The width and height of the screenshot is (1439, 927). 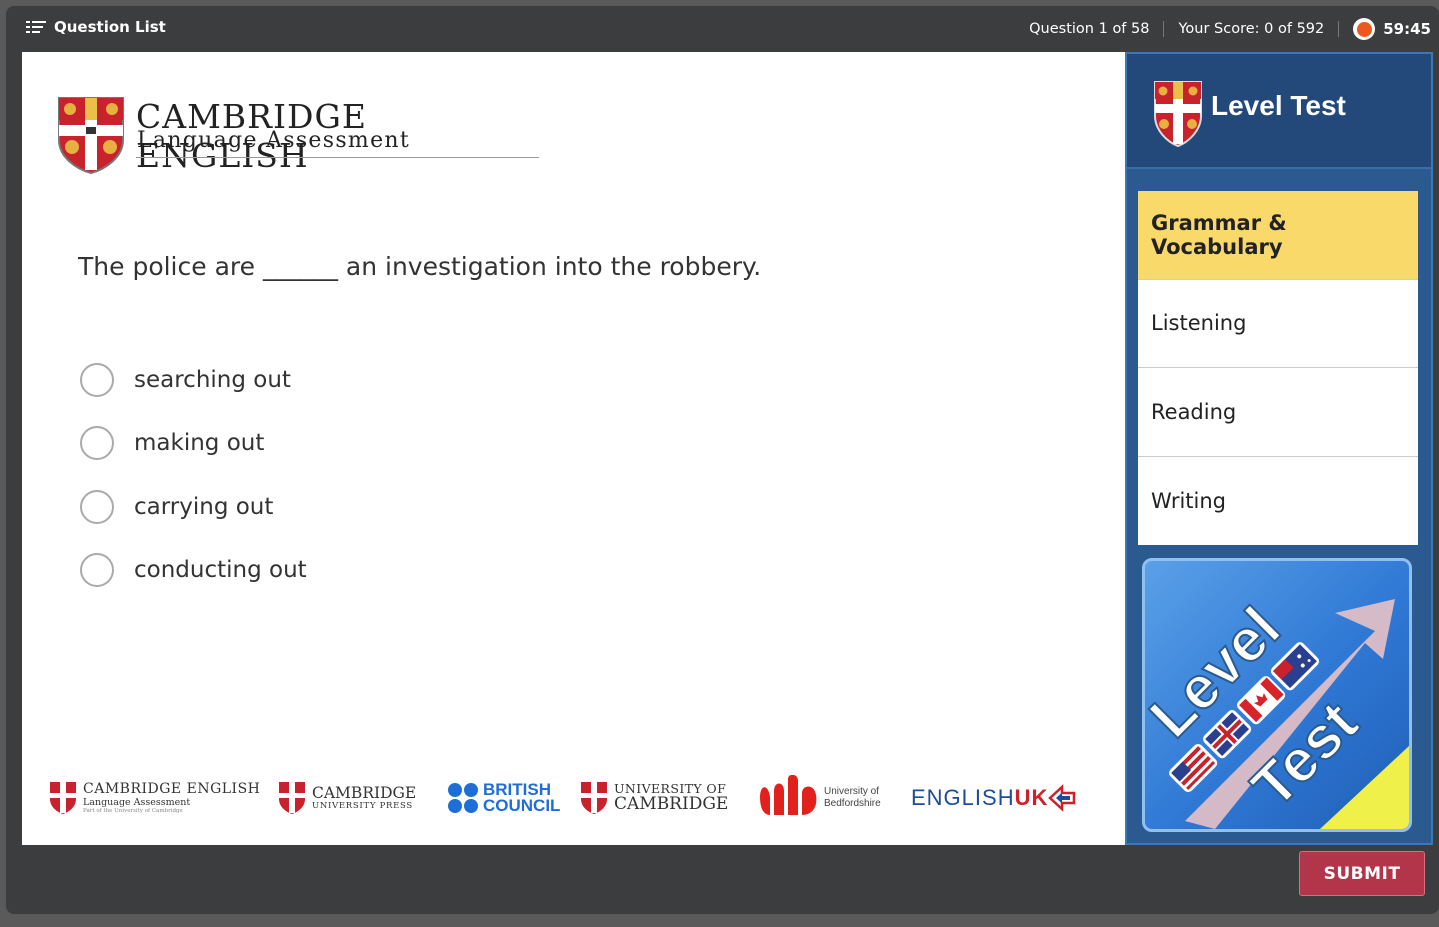 What do you see at coordinates (1278, 500) in the screenshot?
I see `section-writing: Writing` at bounding box center [1278, 500].